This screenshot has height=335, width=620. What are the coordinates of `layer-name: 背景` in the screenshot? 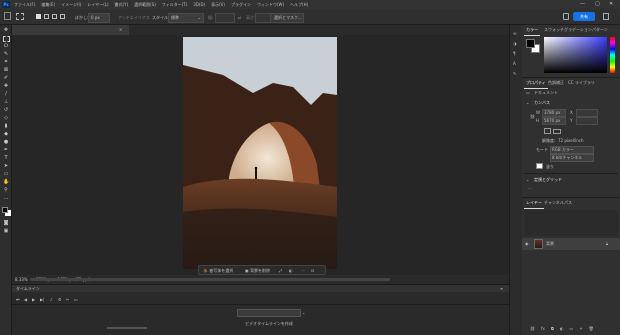 It's located at (550, 243).